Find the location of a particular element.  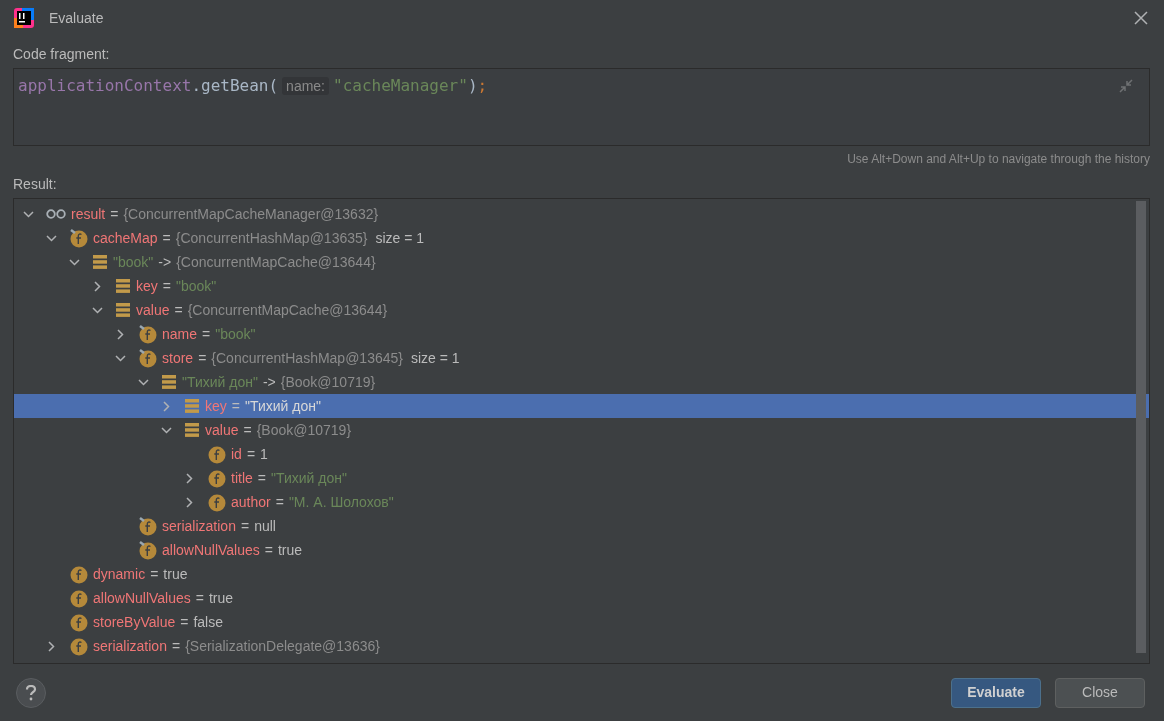

variable-value: {ConcurrentHashMap@13645} is located at coordinates (307, 358).